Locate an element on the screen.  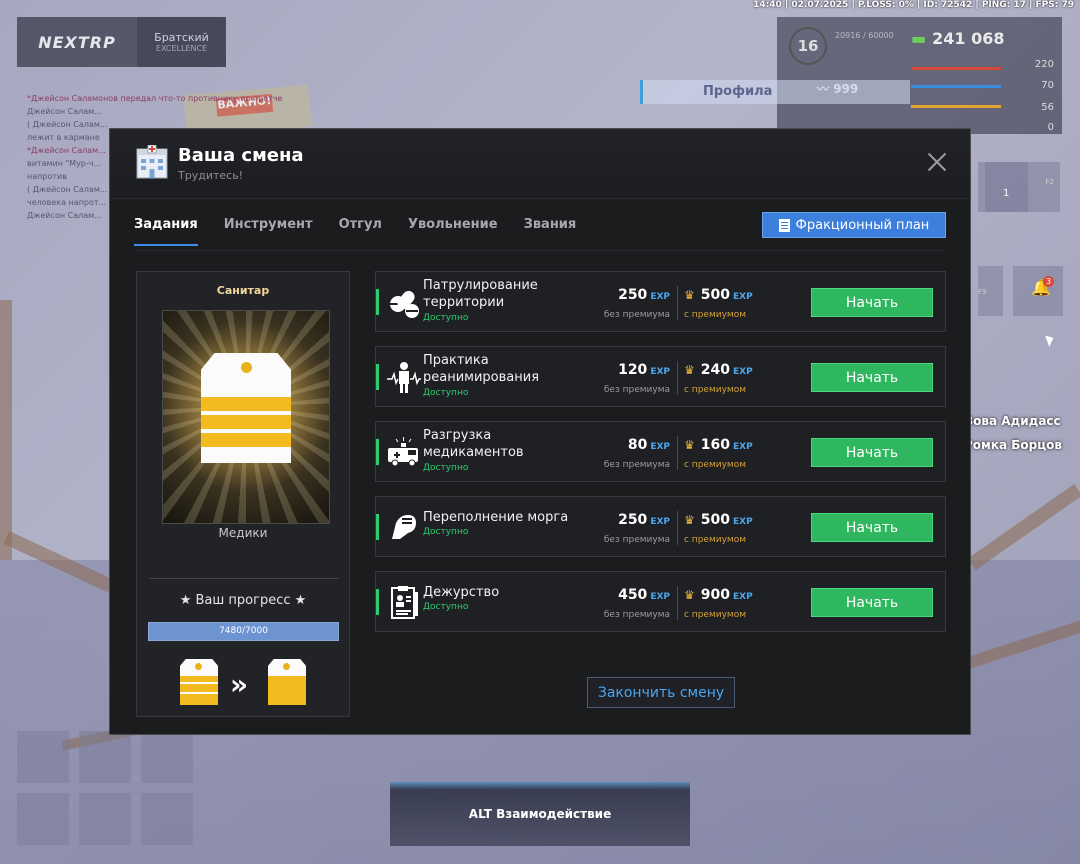
close-icon is located at coordinates (937, 162).